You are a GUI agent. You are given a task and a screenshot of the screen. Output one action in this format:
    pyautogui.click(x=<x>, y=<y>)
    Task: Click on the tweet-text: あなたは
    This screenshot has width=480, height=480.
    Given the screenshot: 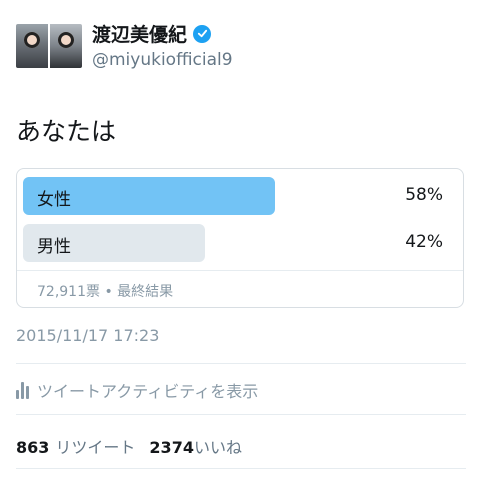 What is the action you would take?
    pyautogui.click(x=66, y=131)
    